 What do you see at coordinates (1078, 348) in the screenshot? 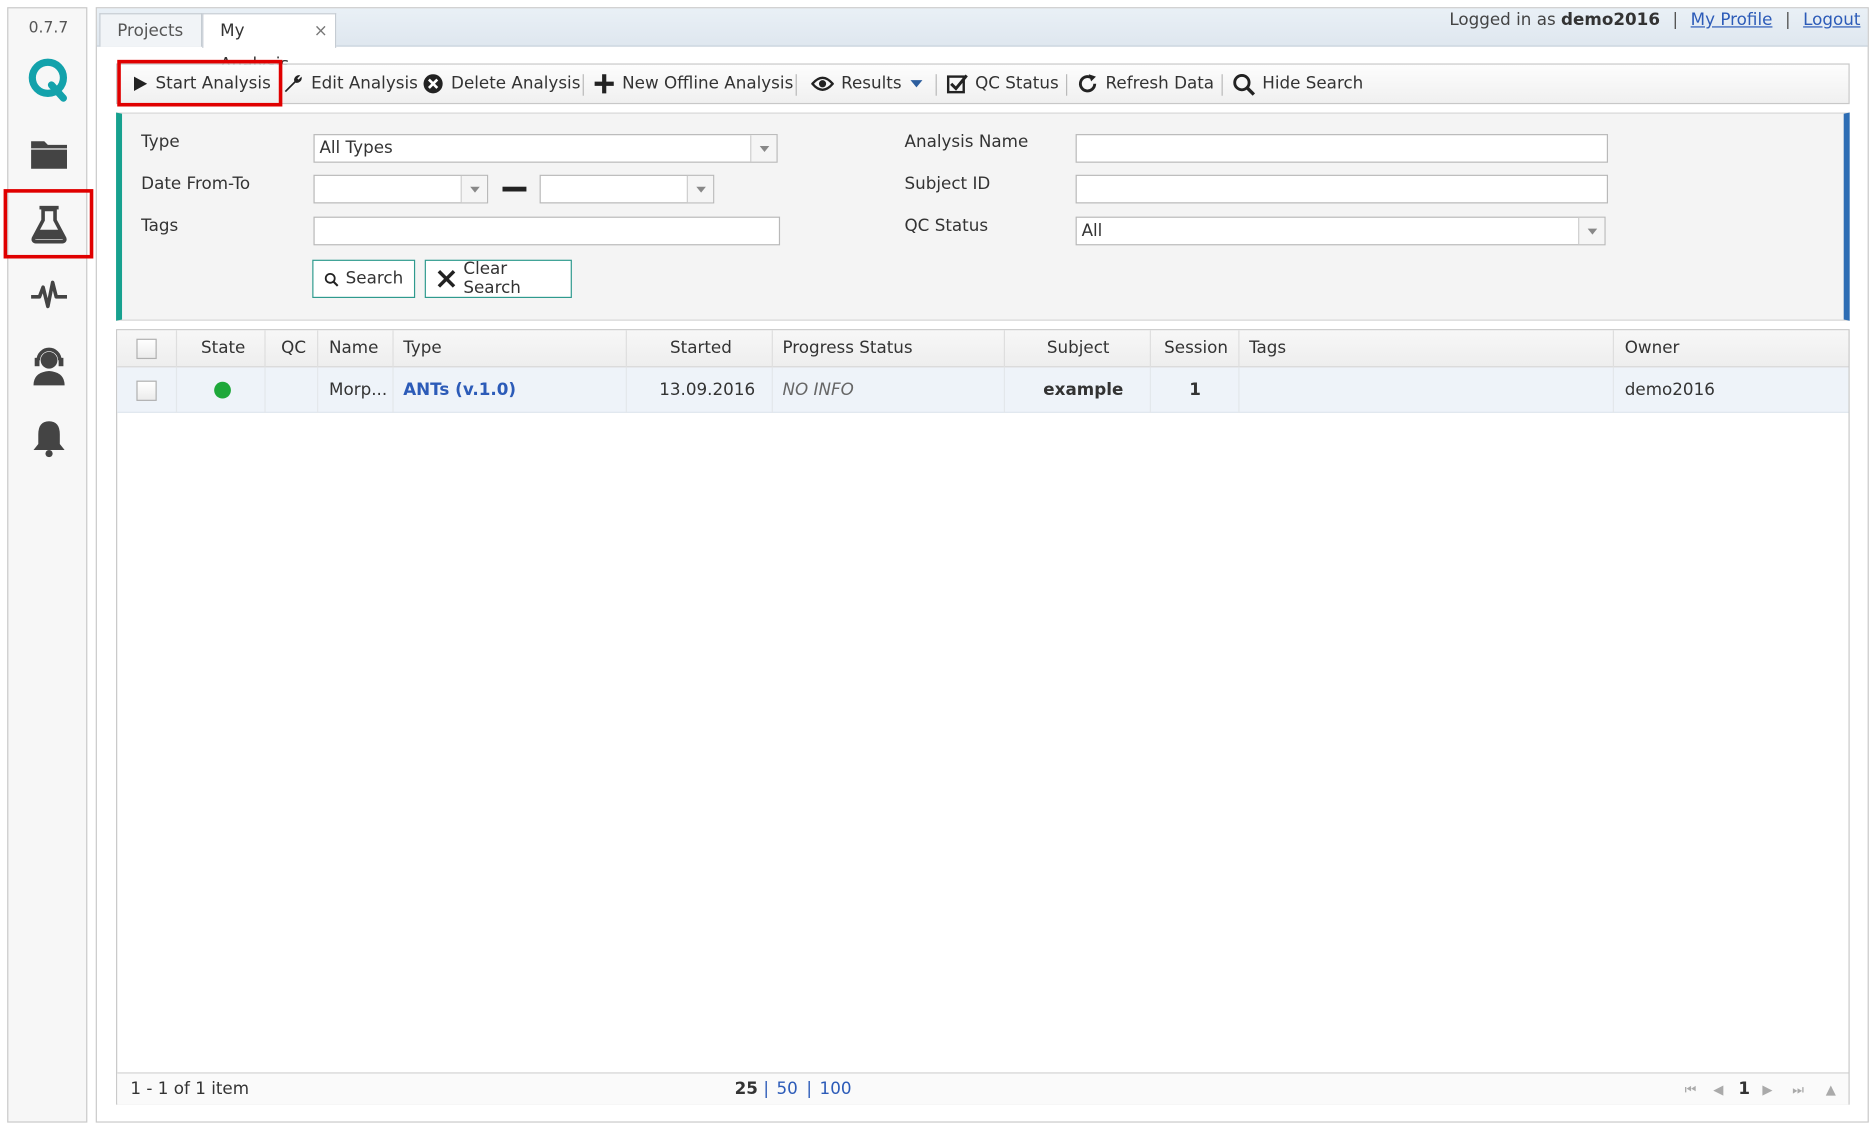
I see `column-header-subject: Subject` at bounding box center [1078, 348].